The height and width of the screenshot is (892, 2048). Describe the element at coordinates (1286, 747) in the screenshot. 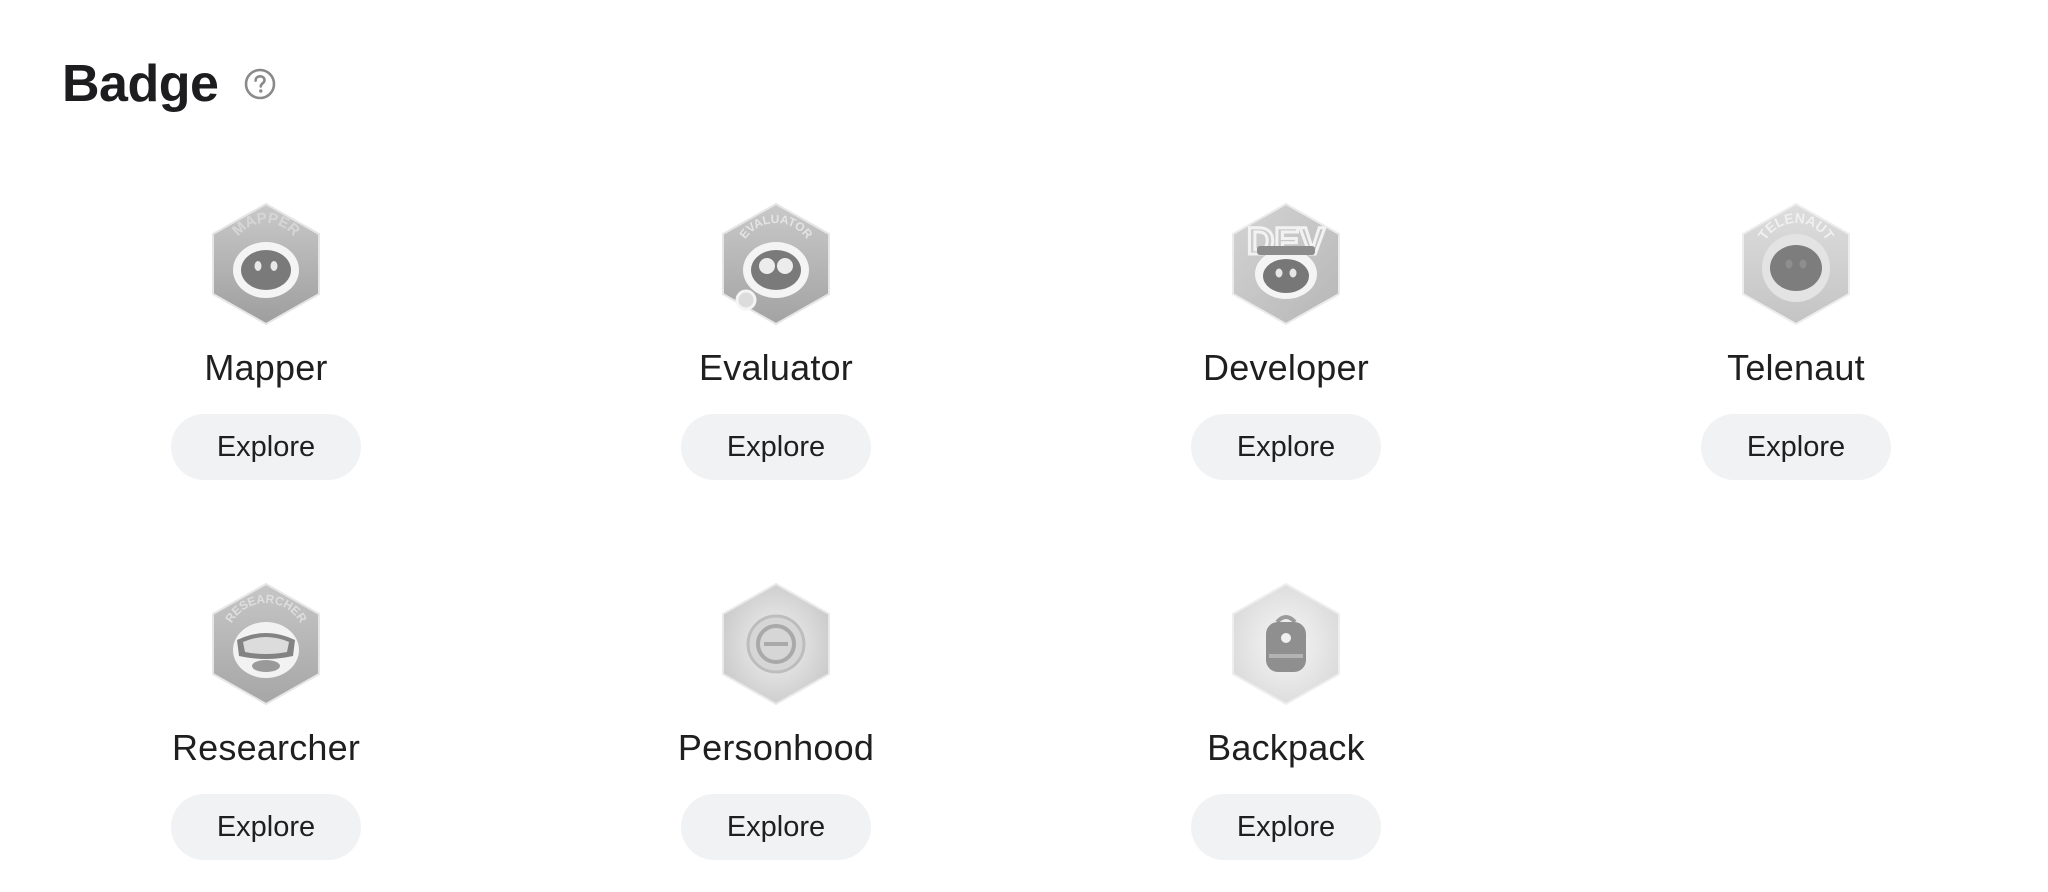

I see `badge-name: Backpack` at that location.